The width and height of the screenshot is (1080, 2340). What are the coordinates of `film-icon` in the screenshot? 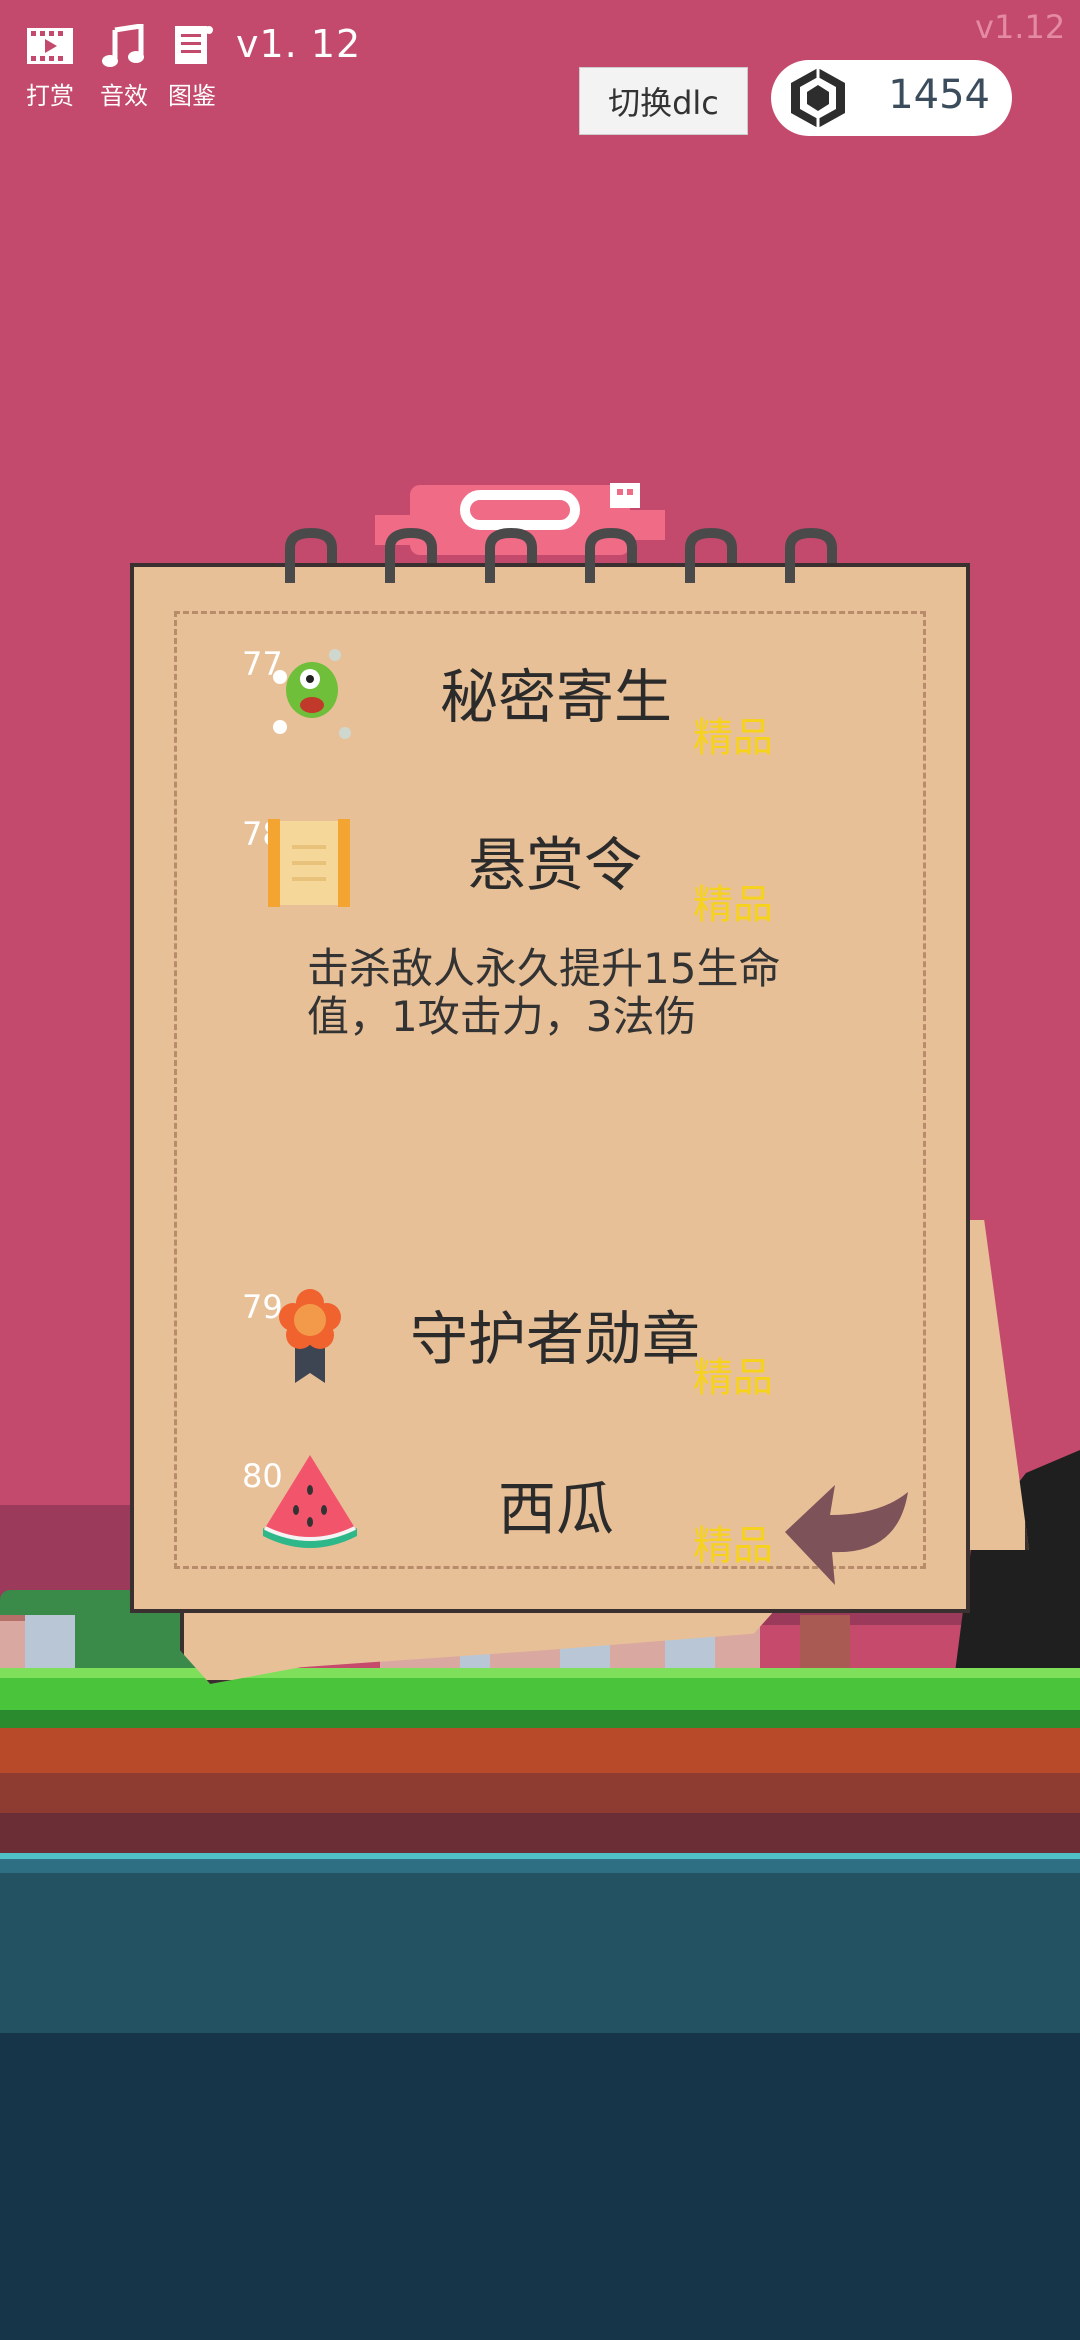 It's located at (50, 46).